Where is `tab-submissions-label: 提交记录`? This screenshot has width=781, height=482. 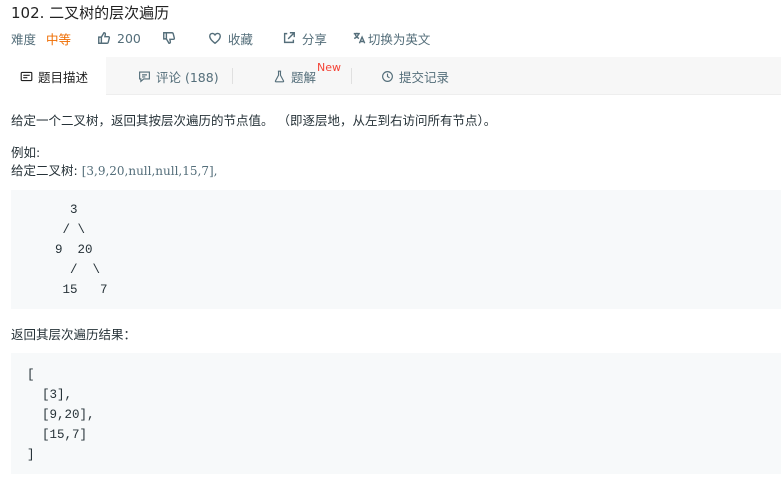
tab-submissions-label: 提交记录 is located at coordinates (424, 77).